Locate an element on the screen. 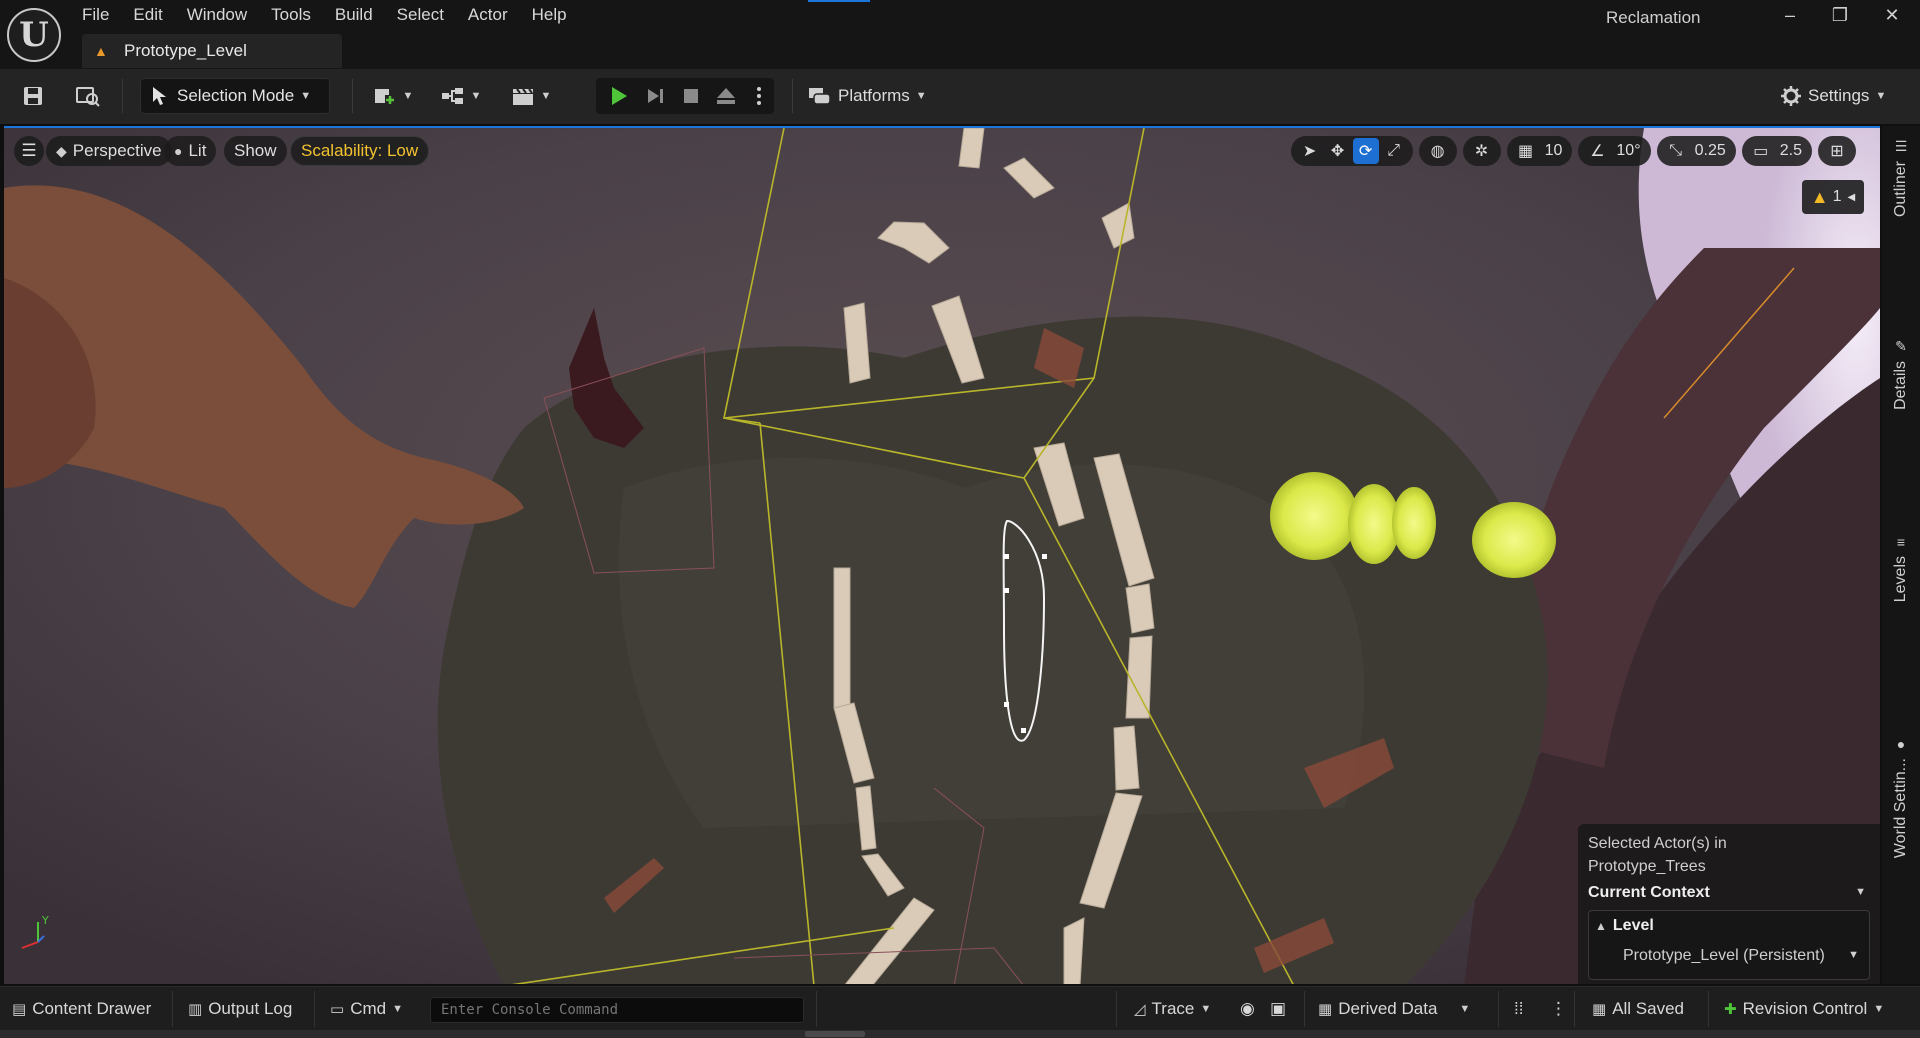 Image resolution: width=1920 pixels, height=1038 pixels. menu-tools: Tools is located at coordinates (291, 17).